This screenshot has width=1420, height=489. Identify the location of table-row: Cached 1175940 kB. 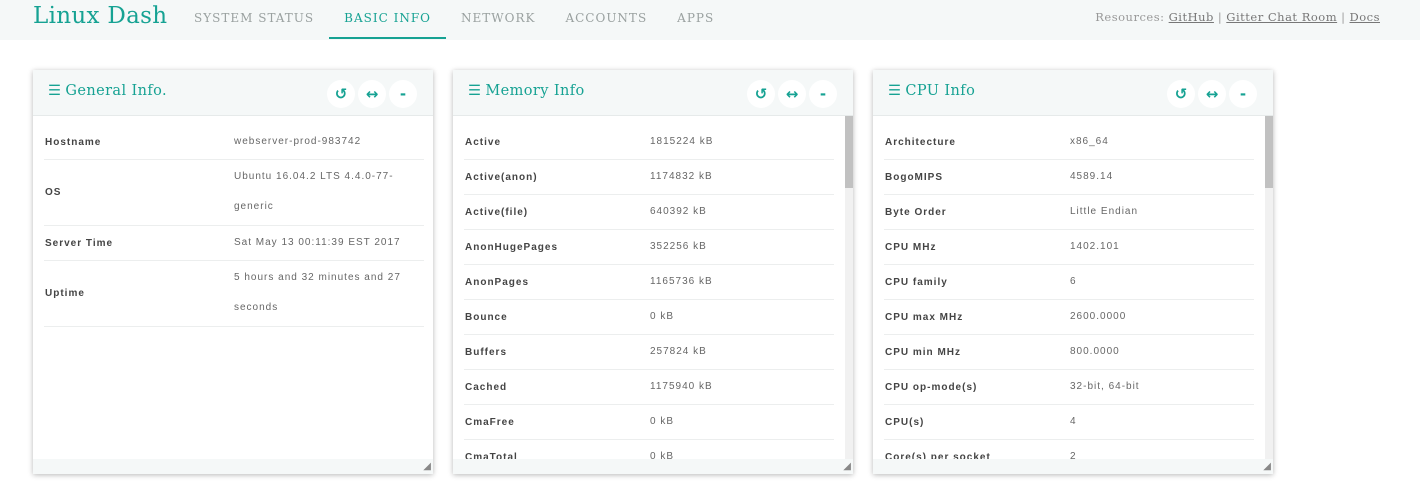
(649, 387).